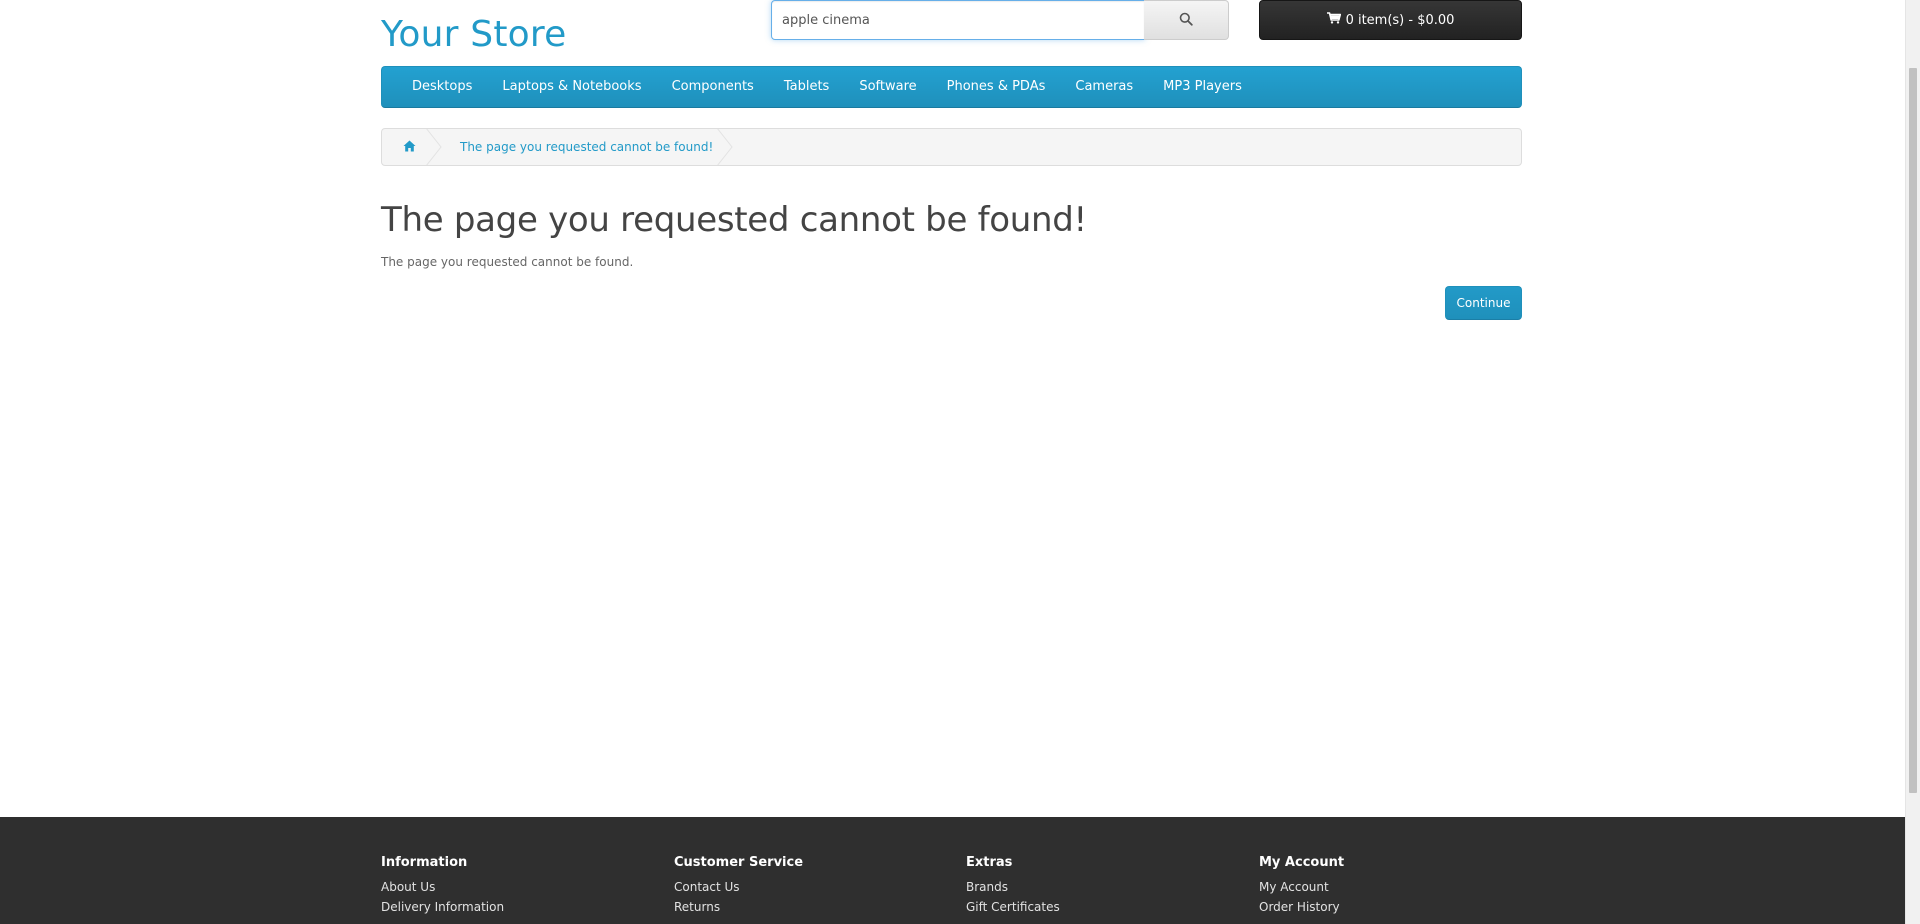 The image size is (1920, 924). What do you see at coordinates (1333, 20) in the screenshot?
I see `shopping-cart-icon` at bounding box center [1333, 20].